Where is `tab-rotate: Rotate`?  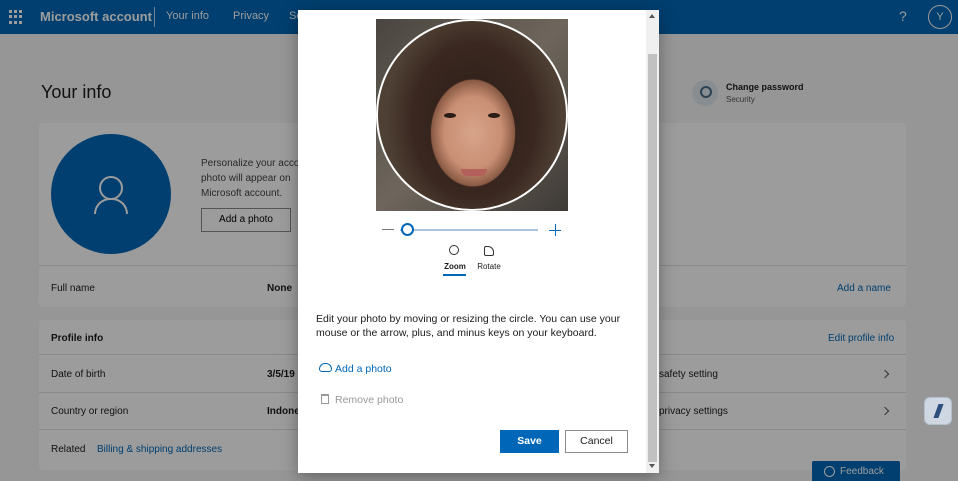
tab-rotate: Rotate is located at coordinates (489, 266).